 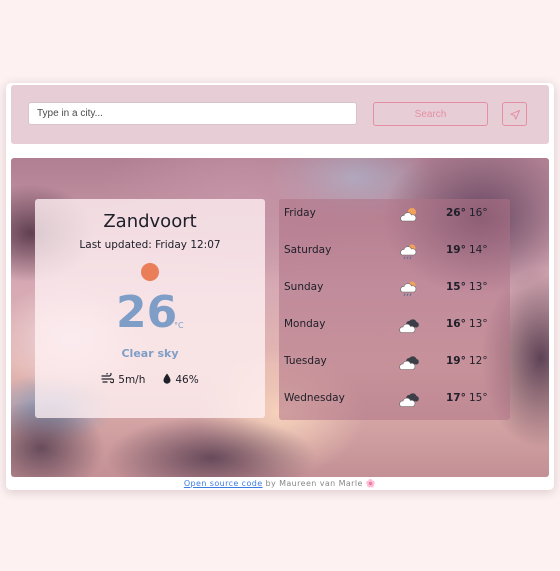 I want to click on forecast-min: 15°, so click(x=478, y=398).